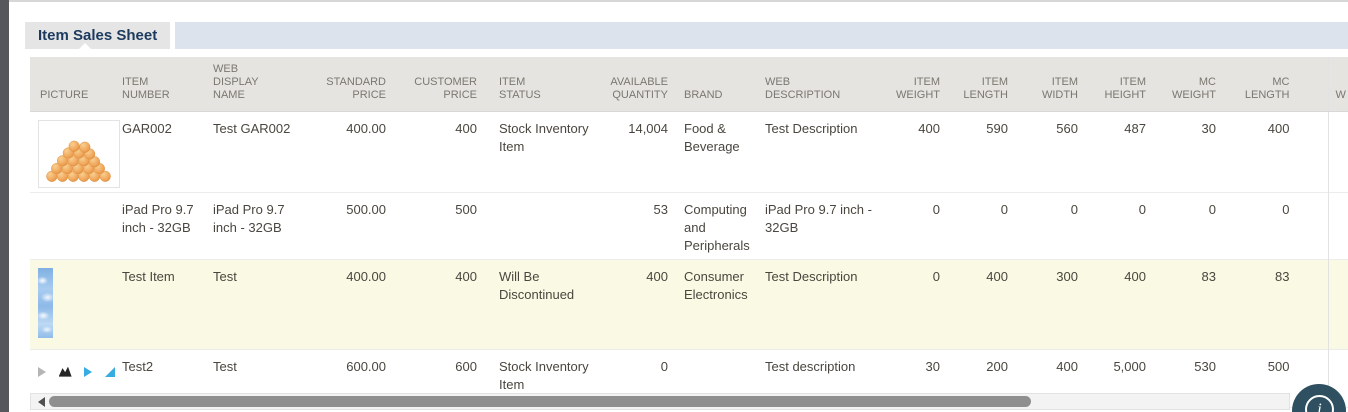  Describe the element at coordinates (1208, 128) in the screenshot. I see `mc-weight-cell: 30` at that location.